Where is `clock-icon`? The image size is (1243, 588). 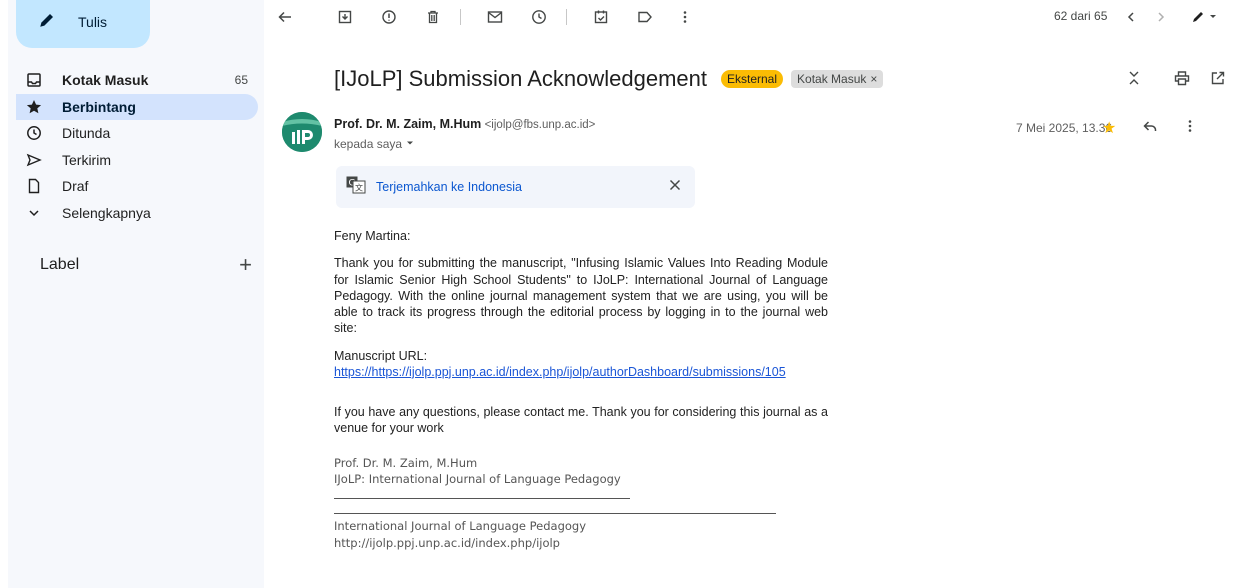
clock-icon is located at coordinates (34, 133).